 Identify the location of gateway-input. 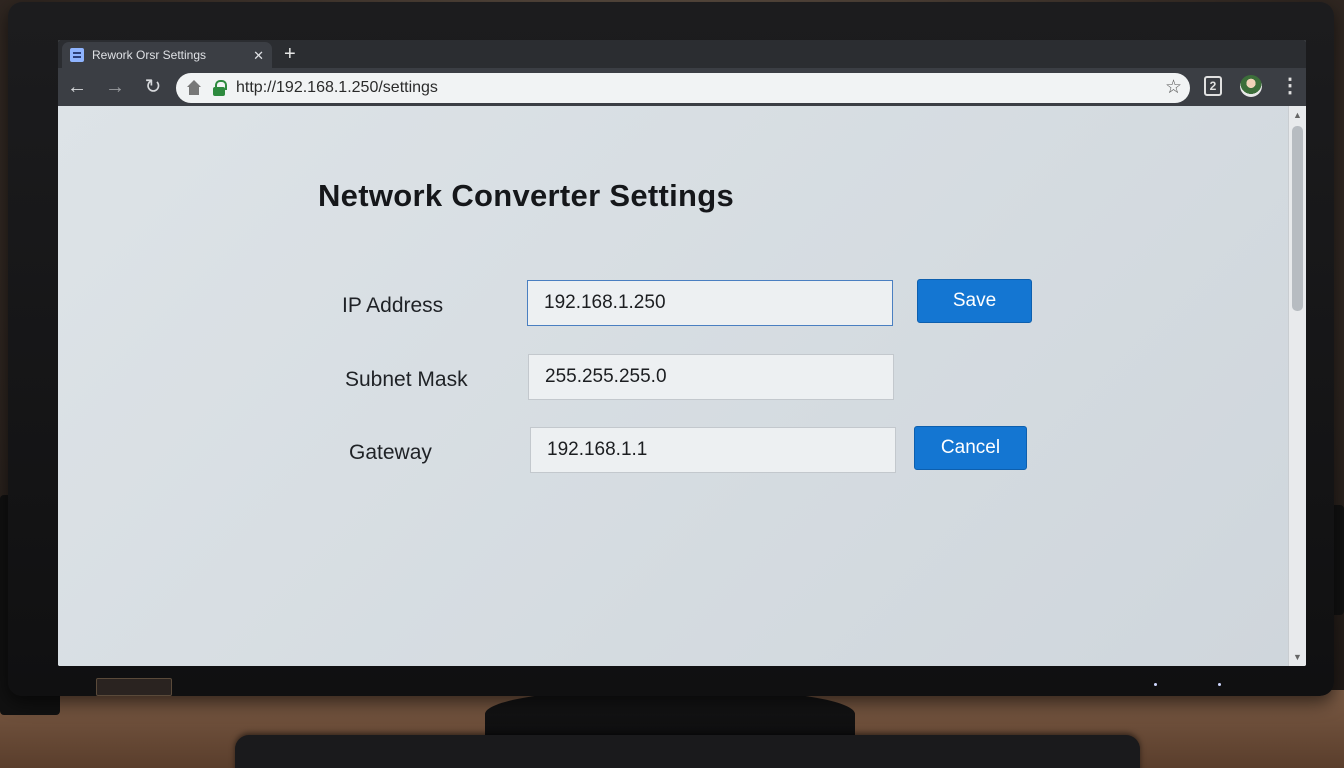
(713, 450).